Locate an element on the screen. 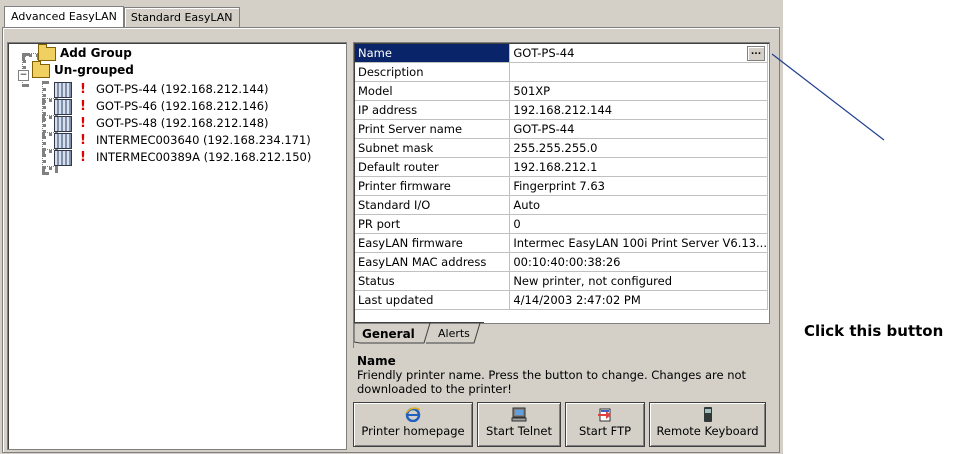 This screenshot has width=961, height=454. property-row: Subnet mask 255.255.255.0 is located at coordinates (561, 148).